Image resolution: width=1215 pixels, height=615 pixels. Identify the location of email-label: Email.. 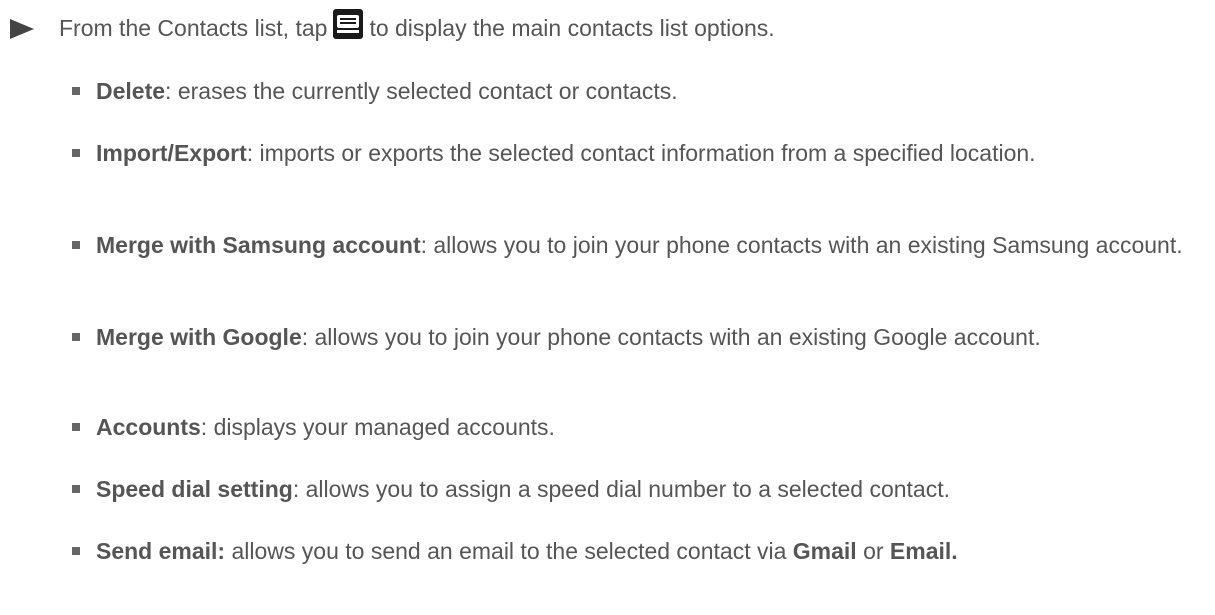
(923, 551).